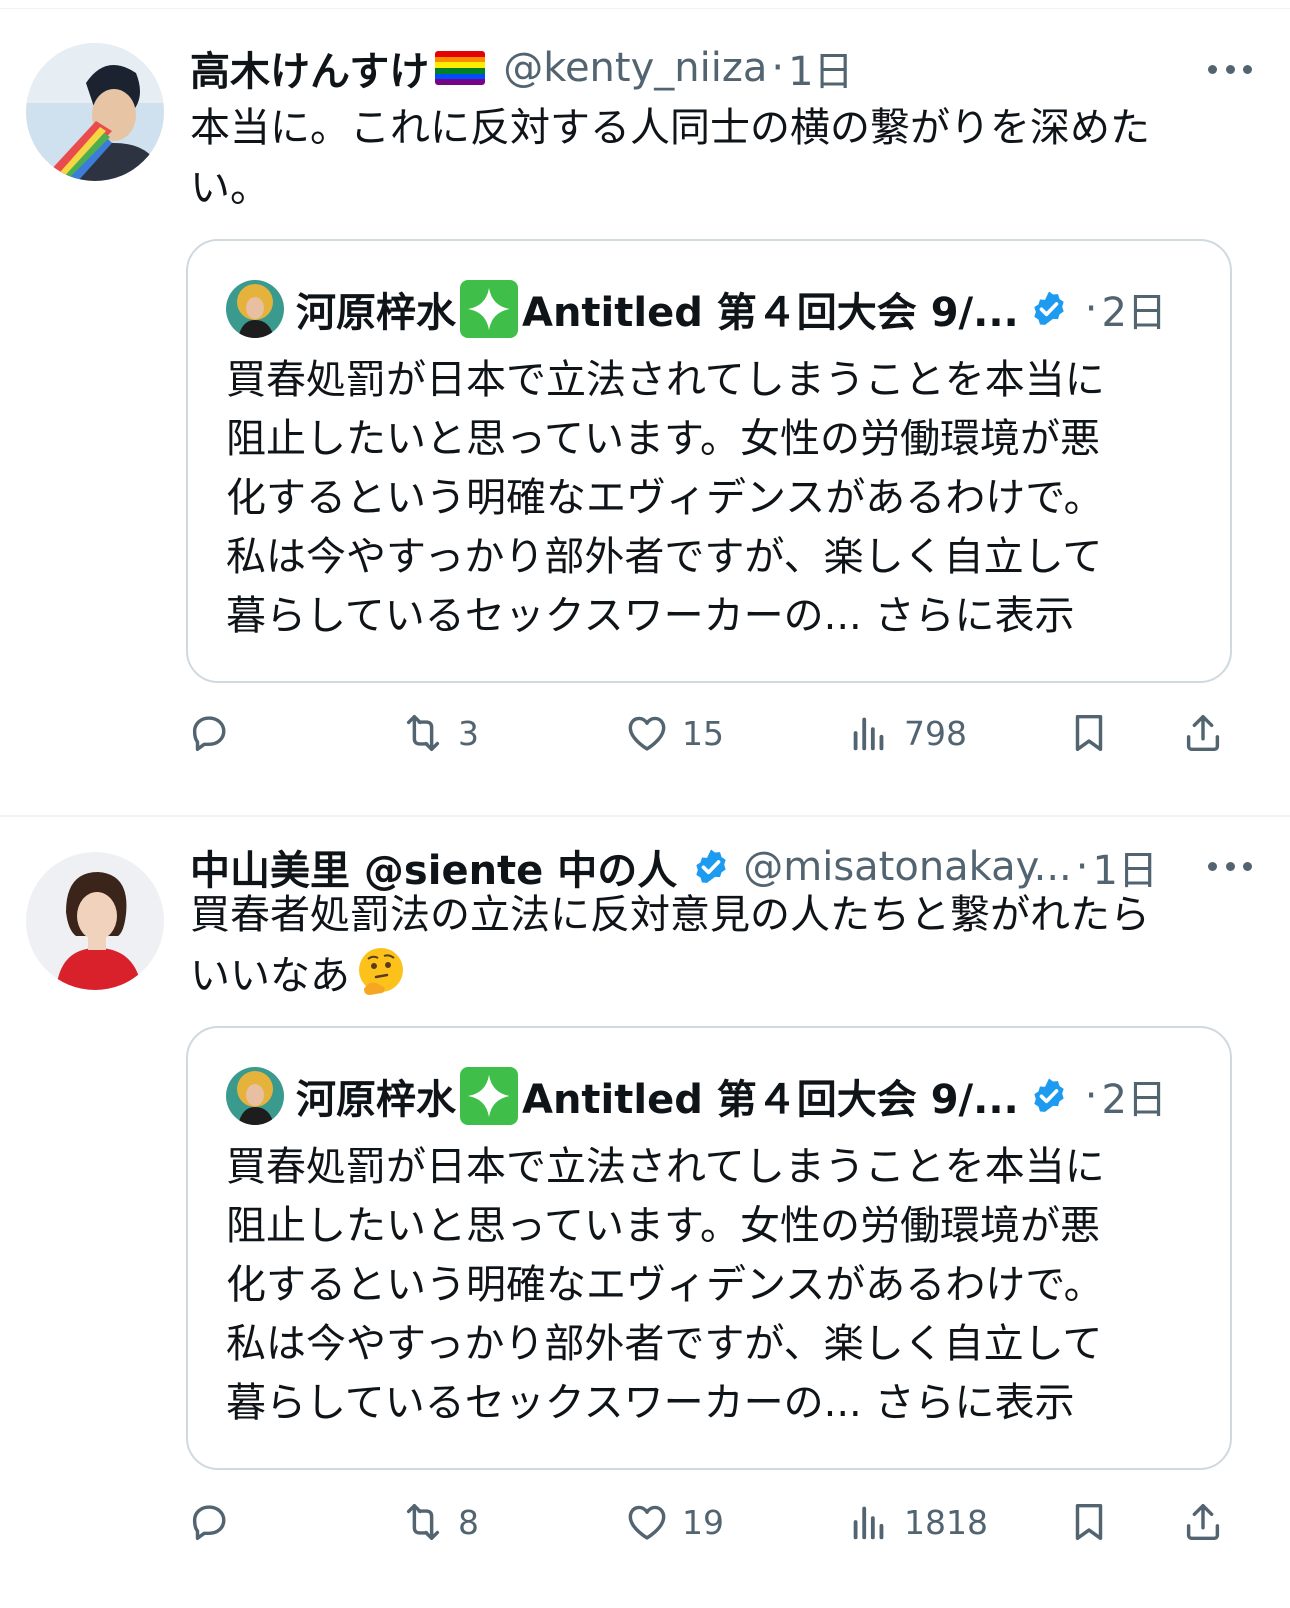  I want to click on tweet-text-line-wrap: いいなあ, so click(720, 975).